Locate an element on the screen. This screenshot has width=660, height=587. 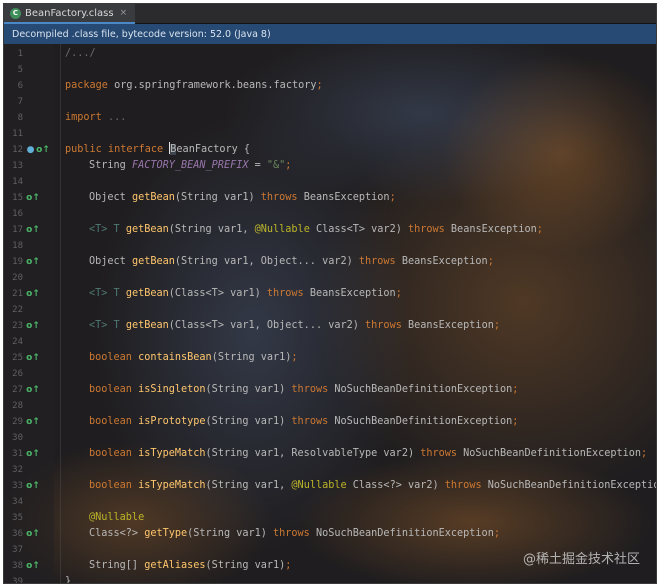
code-line: 22 is located at coordinates (330, 310).